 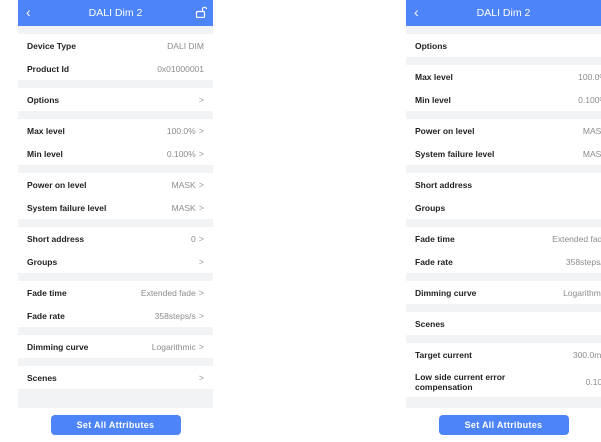 I want to click on row-fade-rate: Fade rate 358steps/s, so click(x=503, y=261).